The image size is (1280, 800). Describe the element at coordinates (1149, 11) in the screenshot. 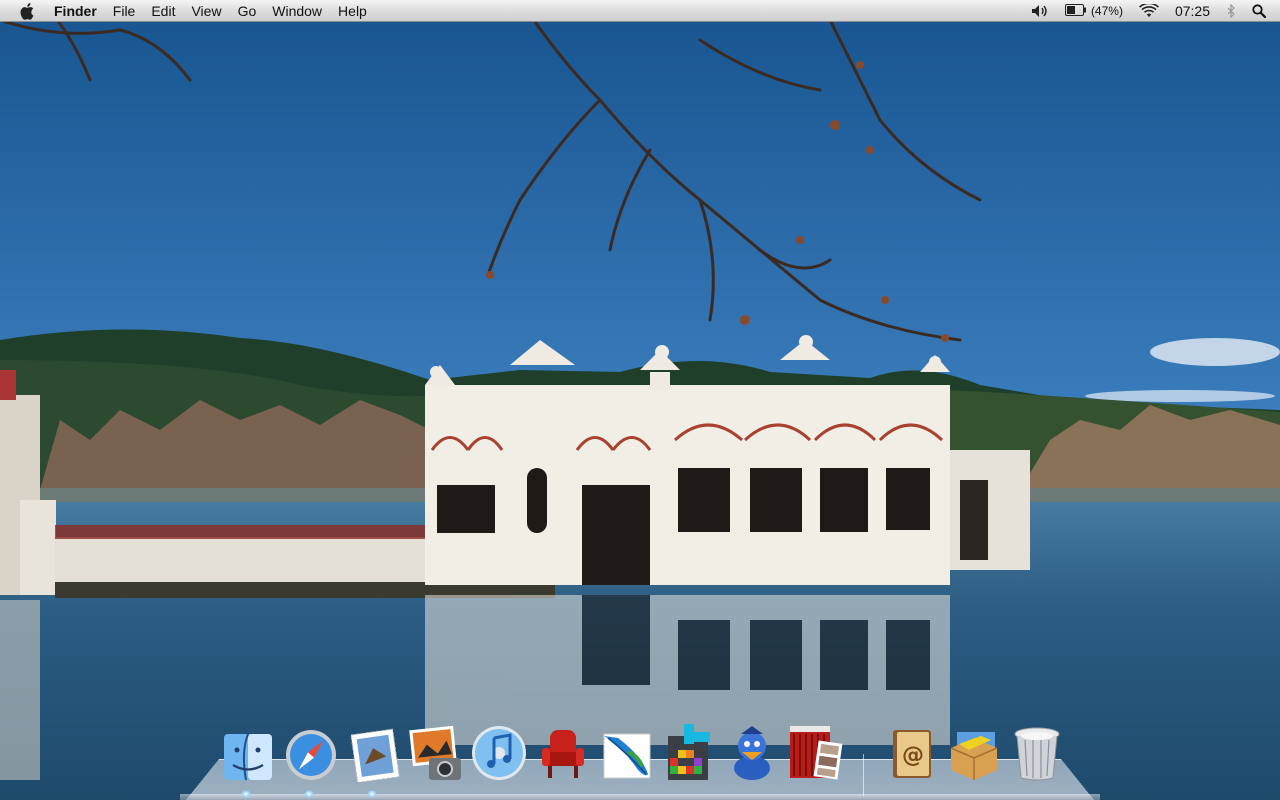

I see `wifi-icon` at that location.